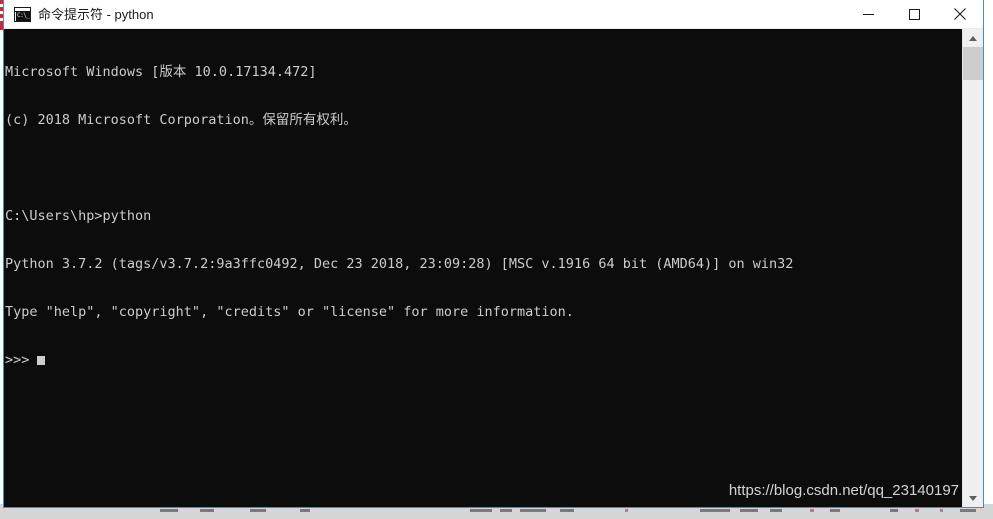 Image resolution: width=993 pixels, height=519 pixels. What do you see at coordinates (424, 14) in the screenshot?
I see `title-bar-left: 命令提示符 - python` at bounding box center [424, 14].